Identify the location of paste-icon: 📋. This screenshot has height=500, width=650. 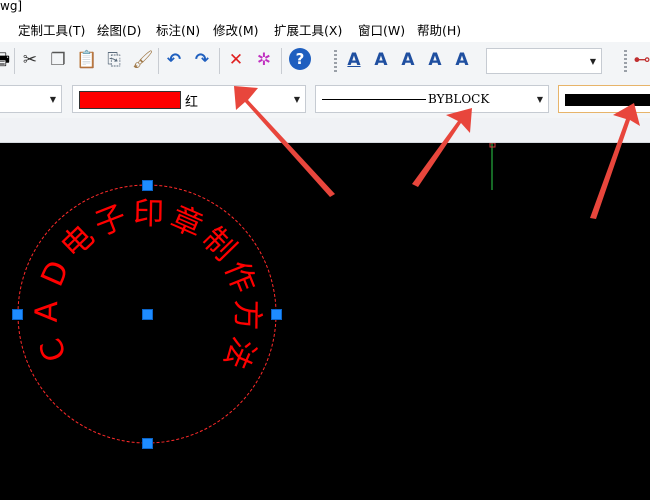
(86, 60).